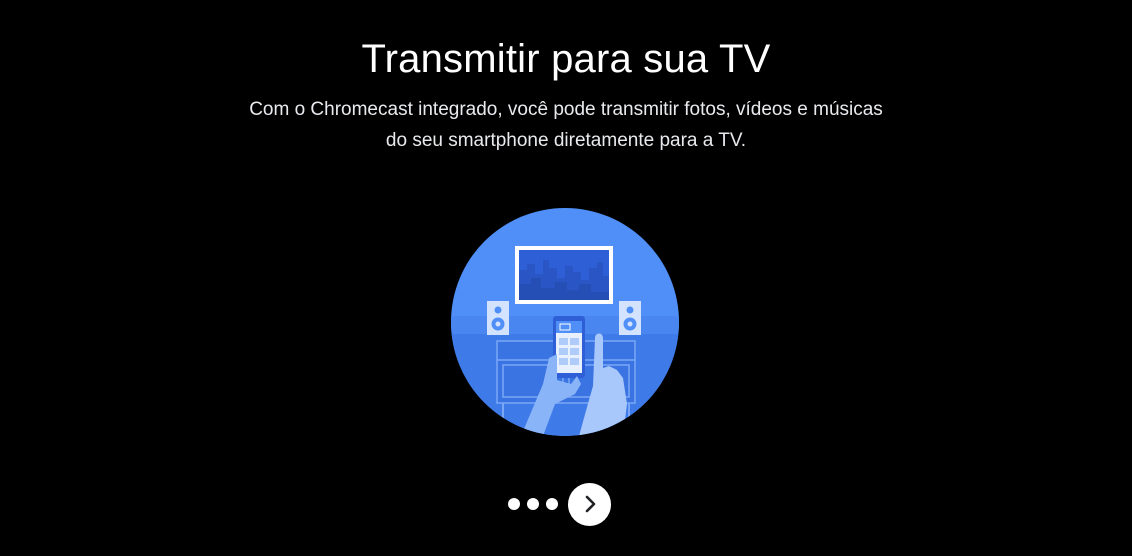  Describe the element at coordinates (566, 59) in the screenshot. I see `page-title: Transmitir para sua TV` at that location.